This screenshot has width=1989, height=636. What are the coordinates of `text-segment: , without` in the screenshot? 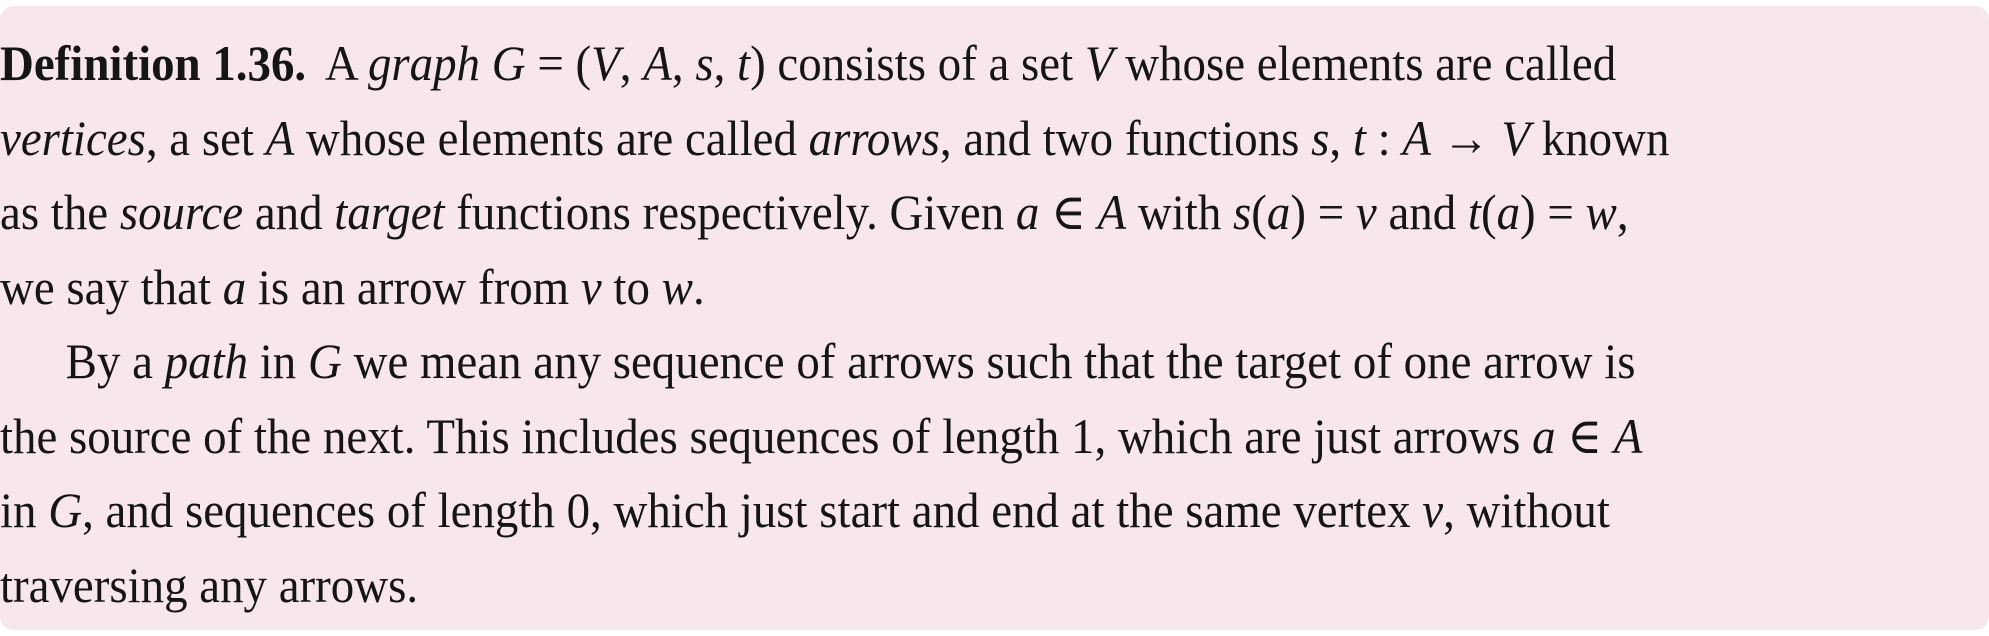 It's located at (1526, 510).